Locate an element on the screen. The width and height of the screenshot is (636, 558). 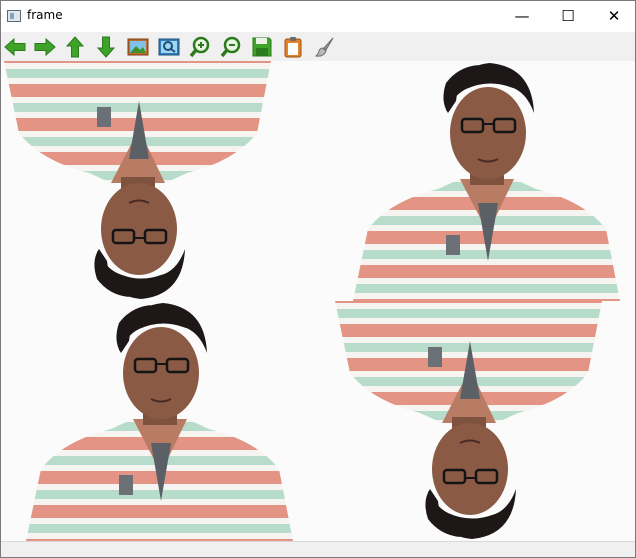
close-button: ✕ is located at coordinates (613, 16).